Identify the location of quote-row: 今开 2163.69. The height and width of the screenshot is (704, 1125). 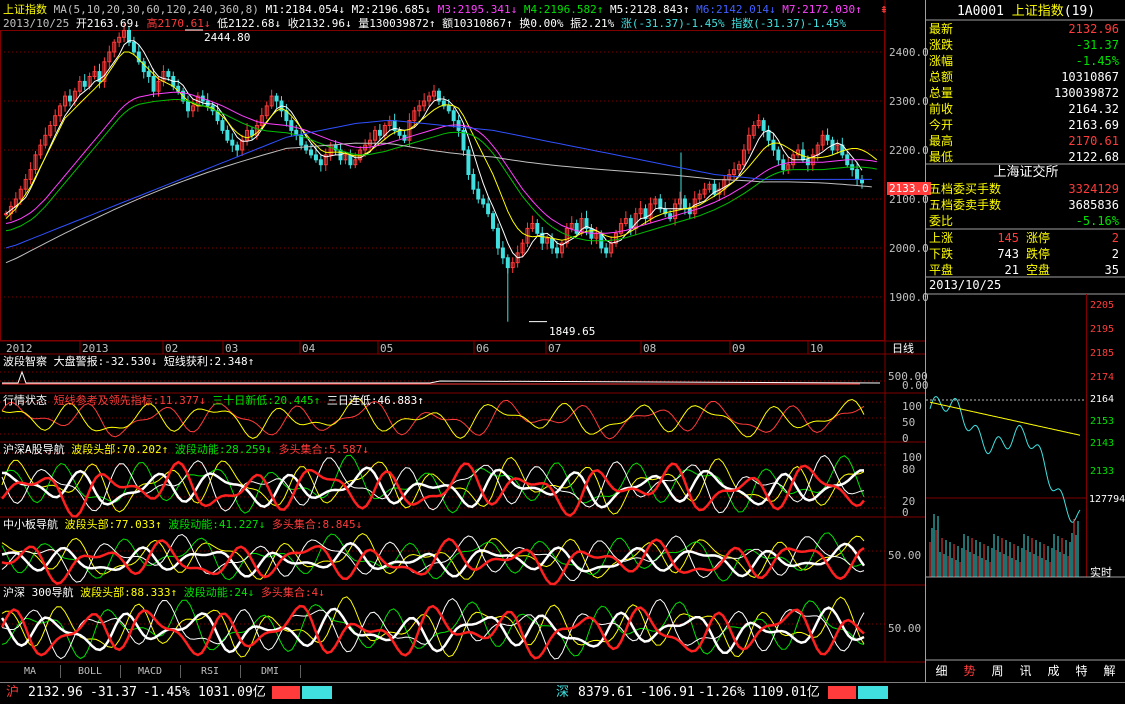
(1026, 125).